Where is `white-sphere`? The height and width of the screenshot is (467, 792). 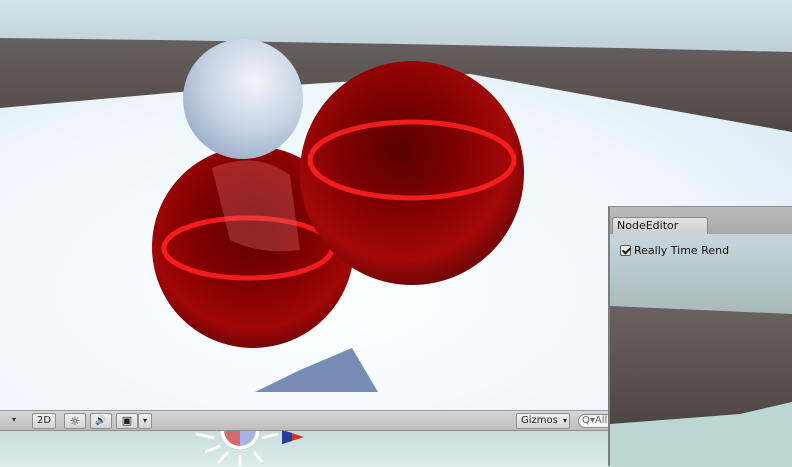
white-sphere is located at coordinates (243, 99).